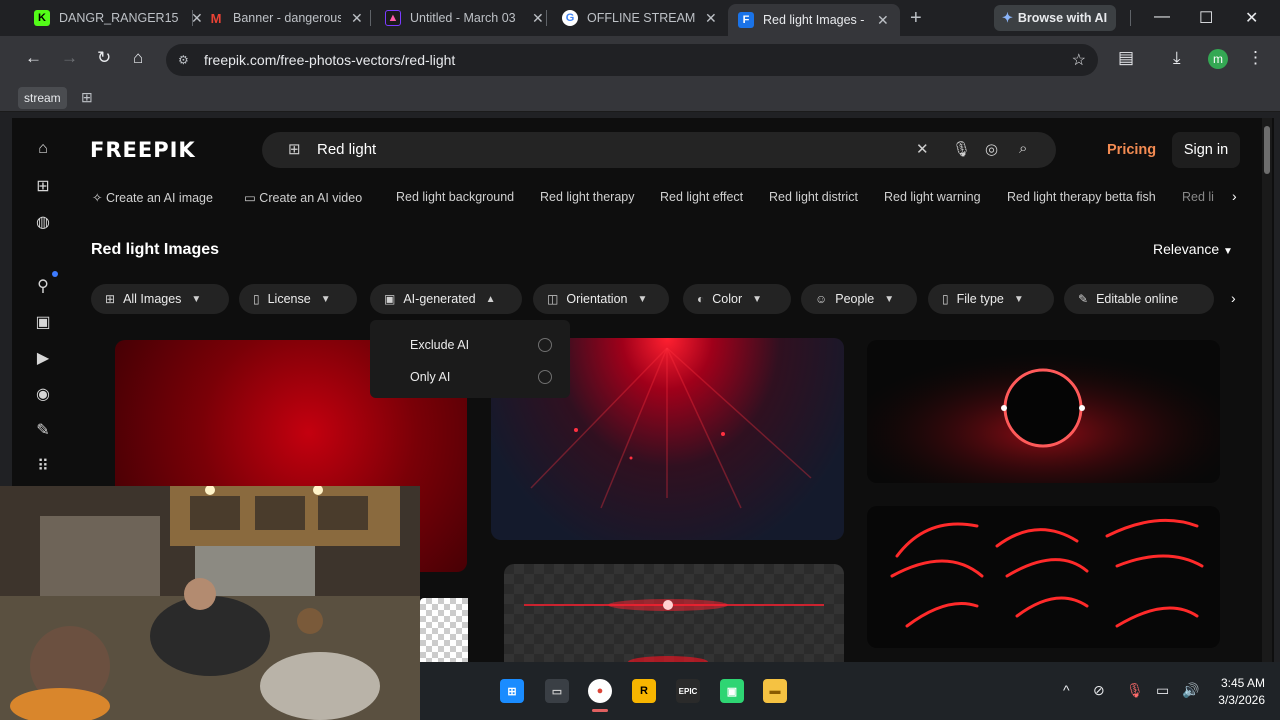 This screenshot has width=1280, height=720. I want to click on back-icon: ←, so click(33, 58).